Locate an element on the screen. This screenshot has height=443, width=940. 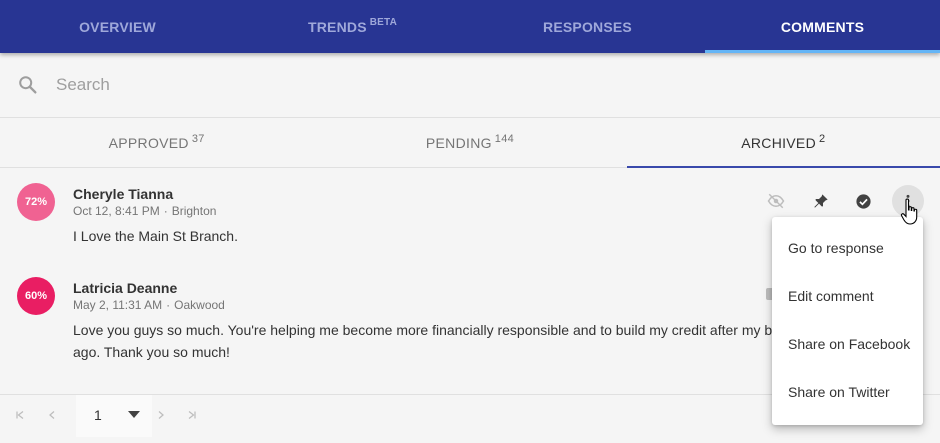
first-page-icon is located at coordinates (20, 415).